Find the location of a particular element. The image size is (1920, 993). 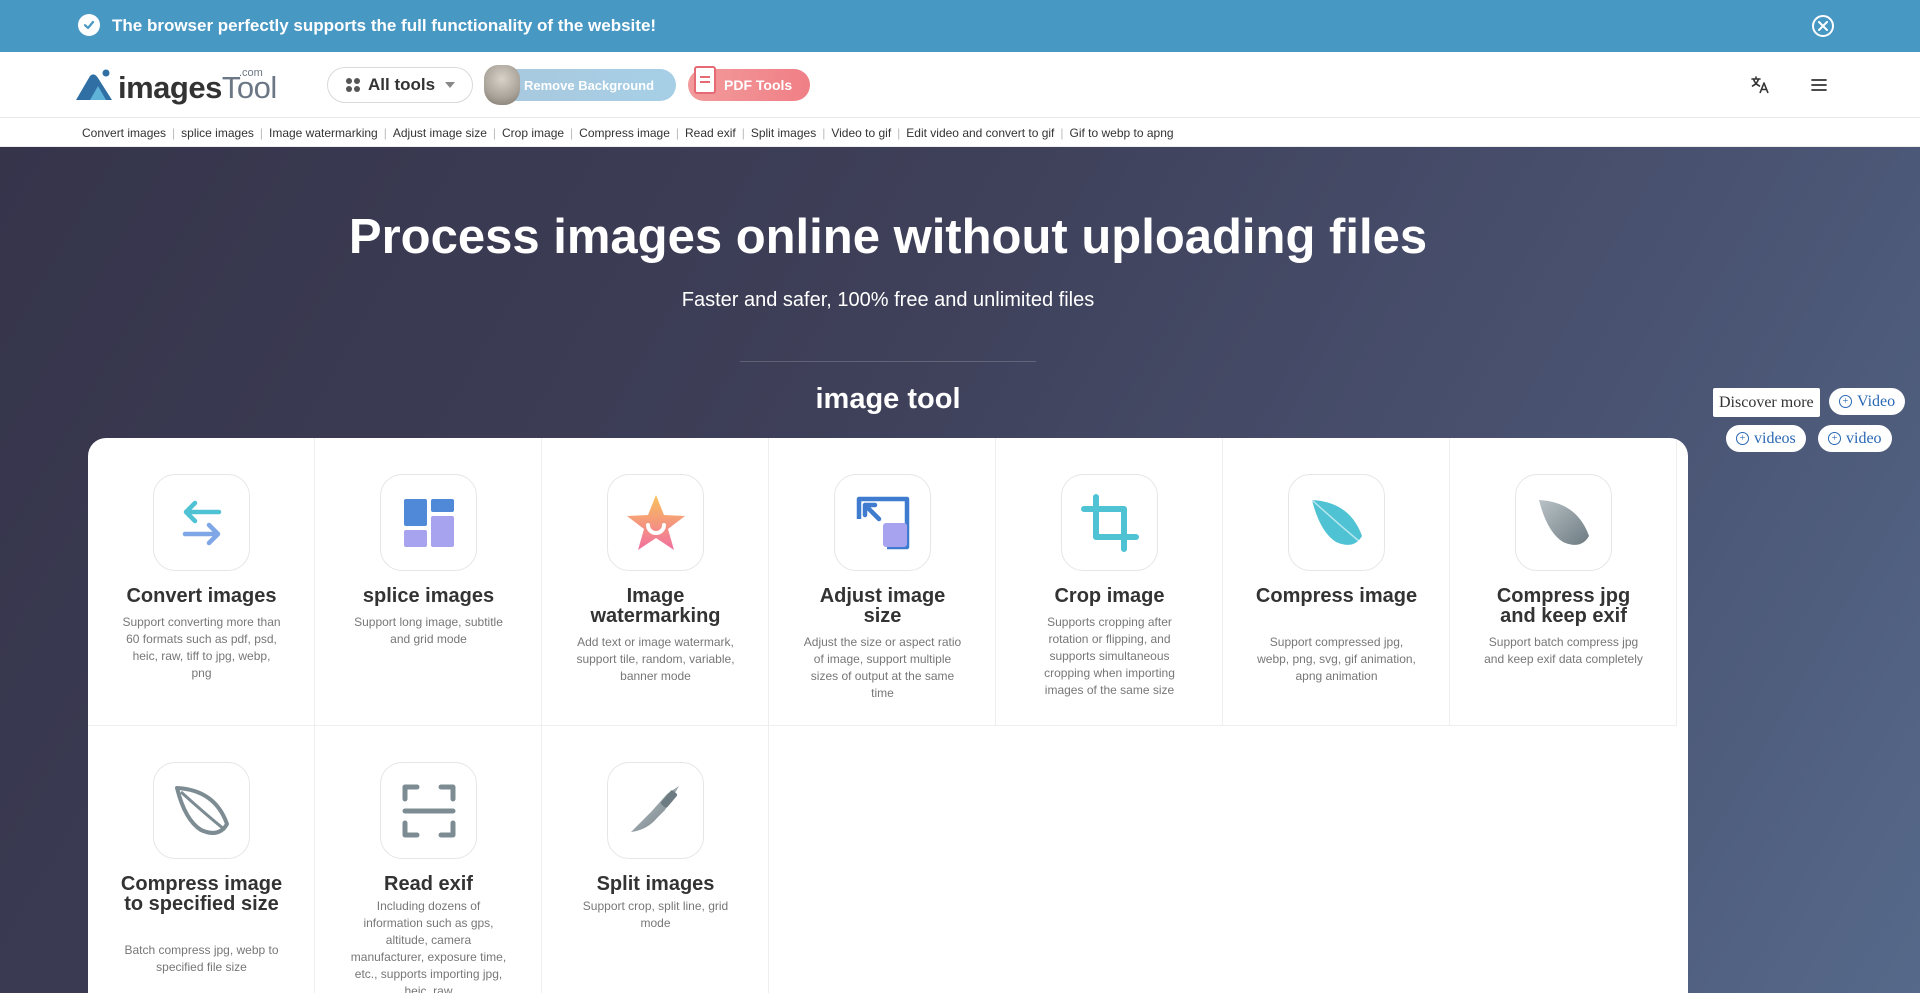

translate-icon is located at coordinates (1760, 85).